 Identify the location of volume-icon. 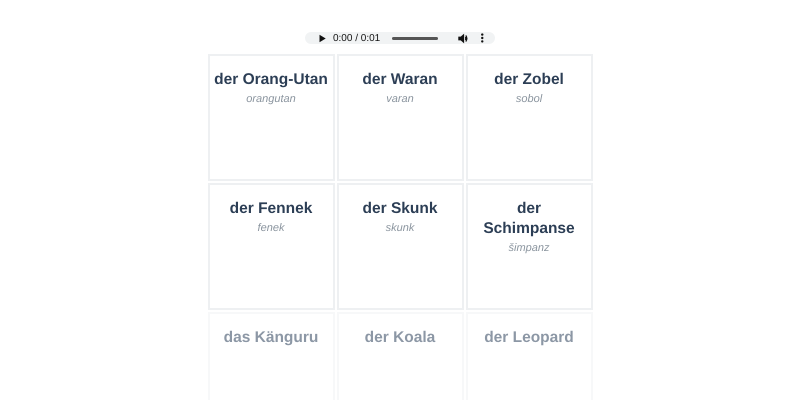
(463, 38).